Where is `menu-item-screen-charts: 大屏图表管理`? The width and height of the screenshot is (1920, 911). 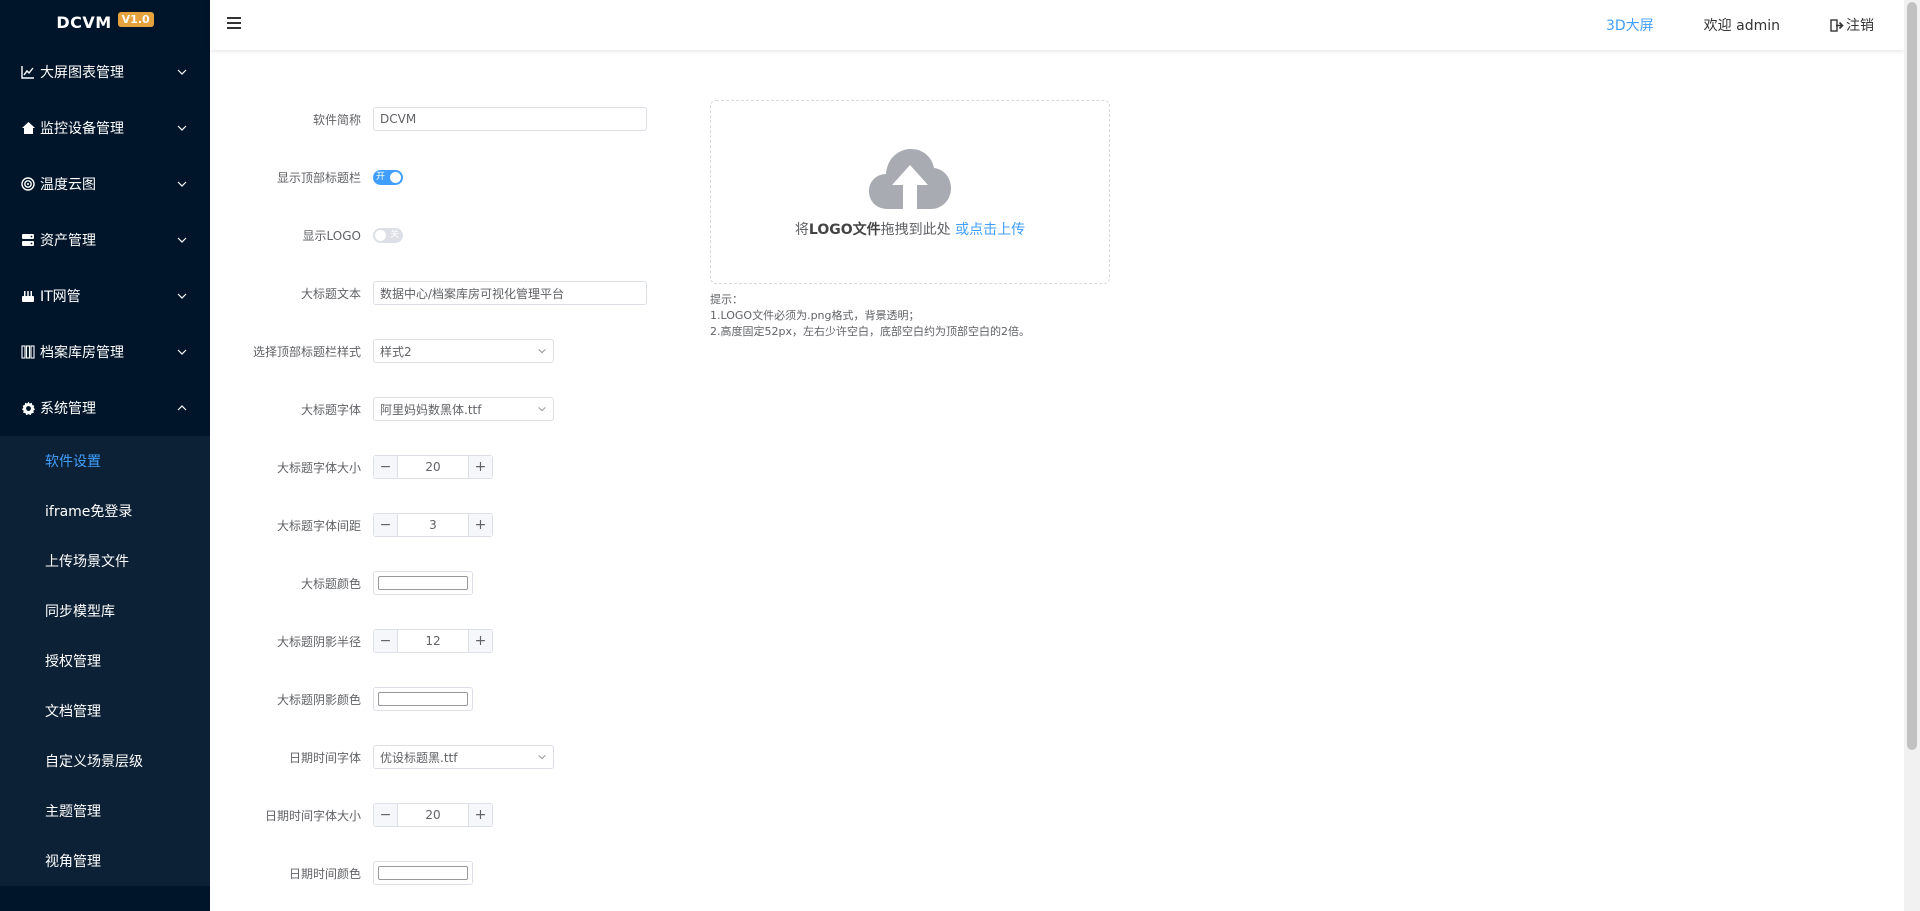 menu-item-screen-charts: 大屏图表管理 is located at coordinates (105, 72).